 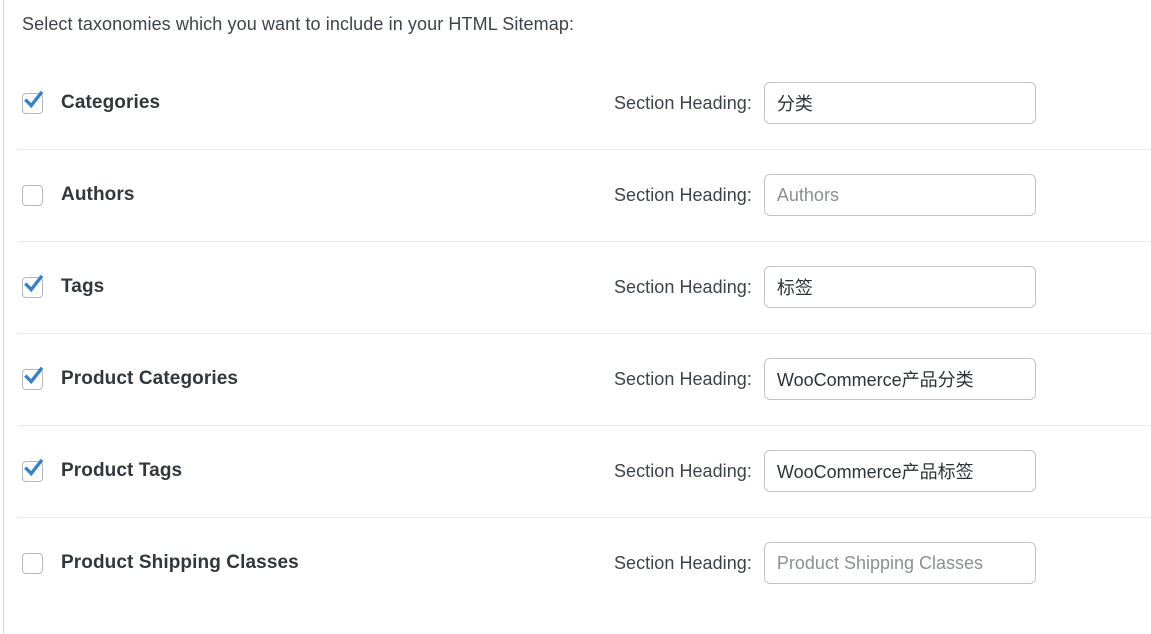 I want to click on table-row: Categories Section Heading:, so click(x=577, y=103).